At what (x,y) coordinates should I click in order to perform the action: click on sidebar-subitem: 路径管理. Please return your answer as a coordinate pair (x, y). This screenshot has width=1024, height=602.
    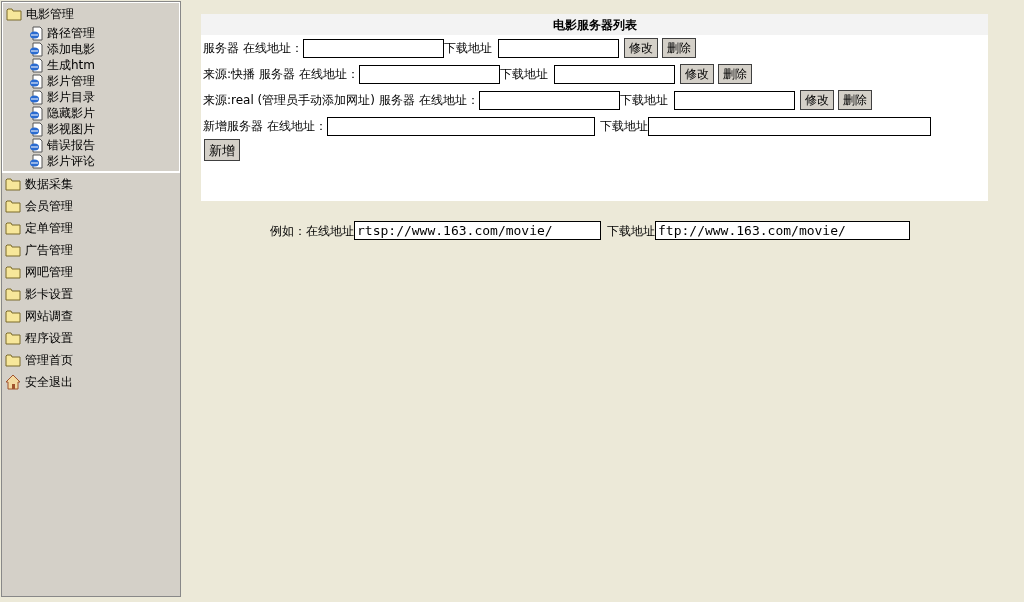
    Looking at the image, I should click on (91, 33).